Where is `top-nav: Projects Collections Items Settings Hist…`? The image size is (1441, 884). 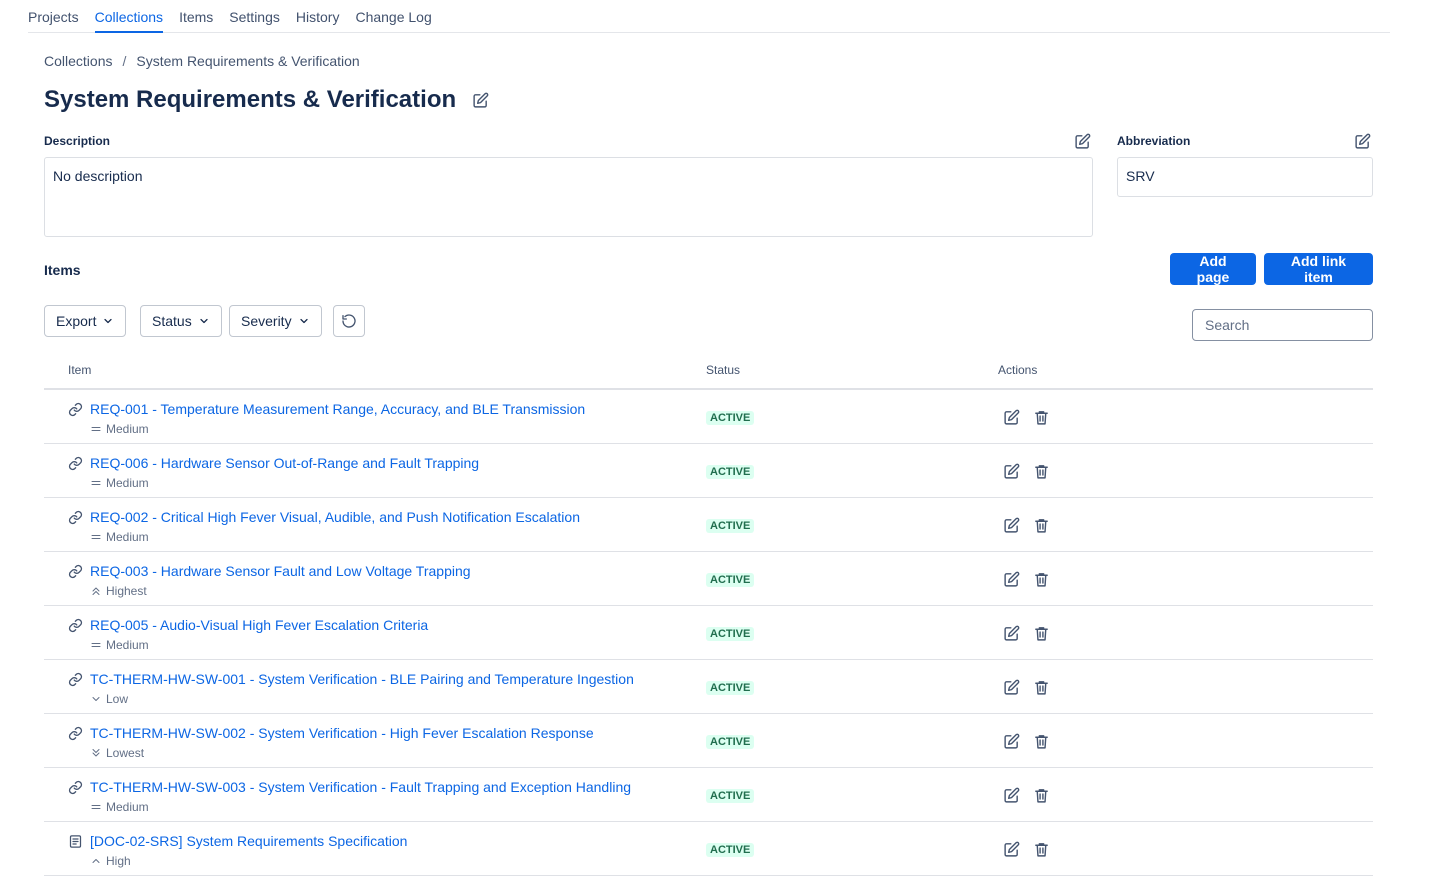 top-nav: Projects Collections Items Settings Hist… is located at coordinates (709, 16).